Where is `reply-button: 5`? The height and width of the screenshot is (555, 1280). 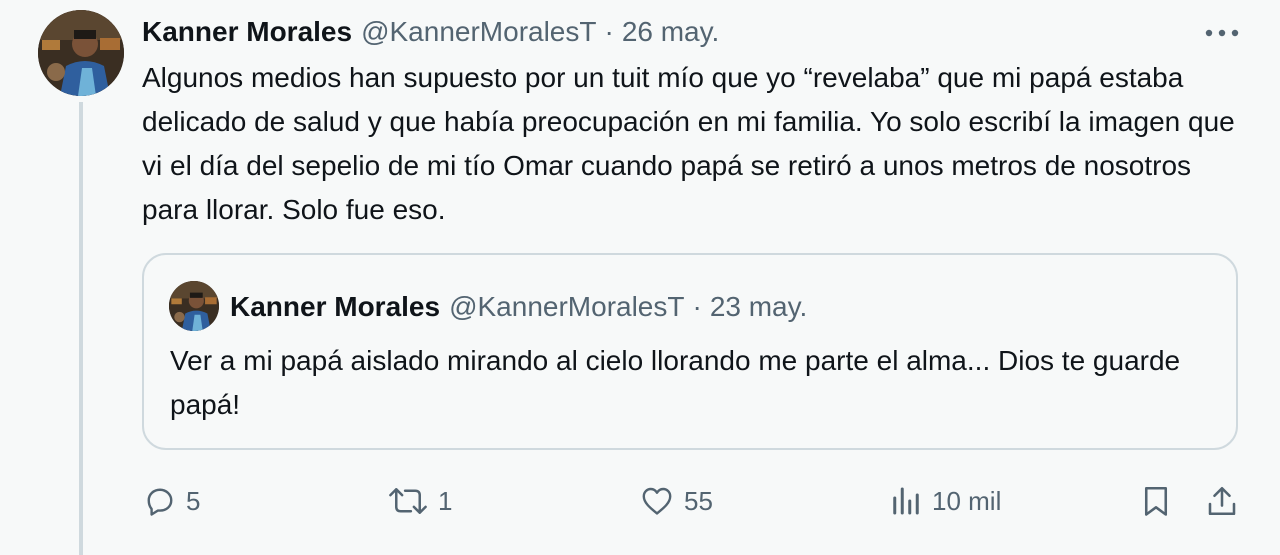
reply-button: 5 is located at coordinates (171, 501).